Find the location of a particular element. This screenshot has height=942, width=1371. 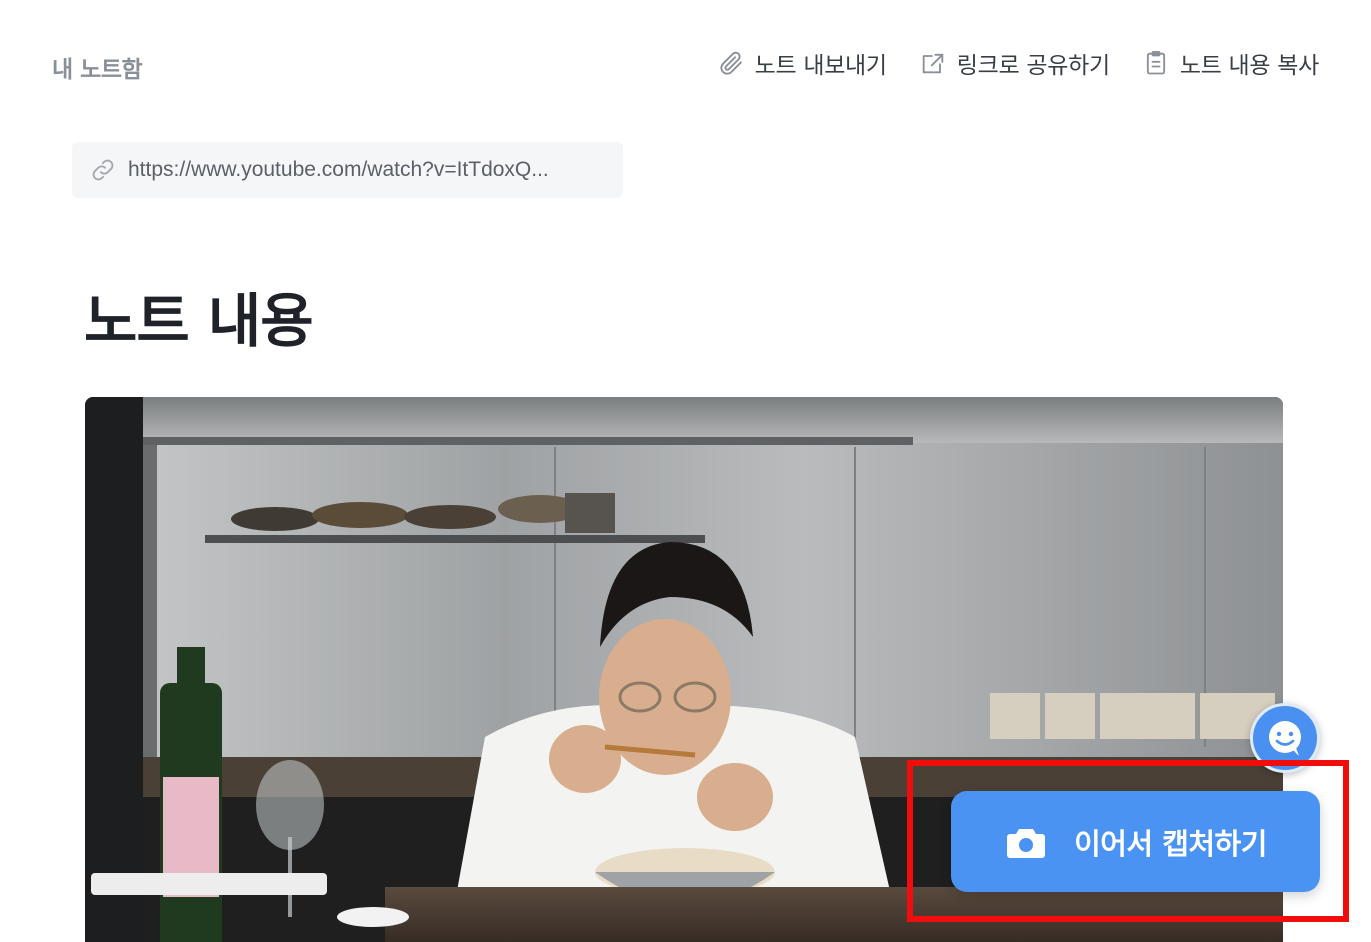

clipboard-icon is located at coordinates (1156, 63).